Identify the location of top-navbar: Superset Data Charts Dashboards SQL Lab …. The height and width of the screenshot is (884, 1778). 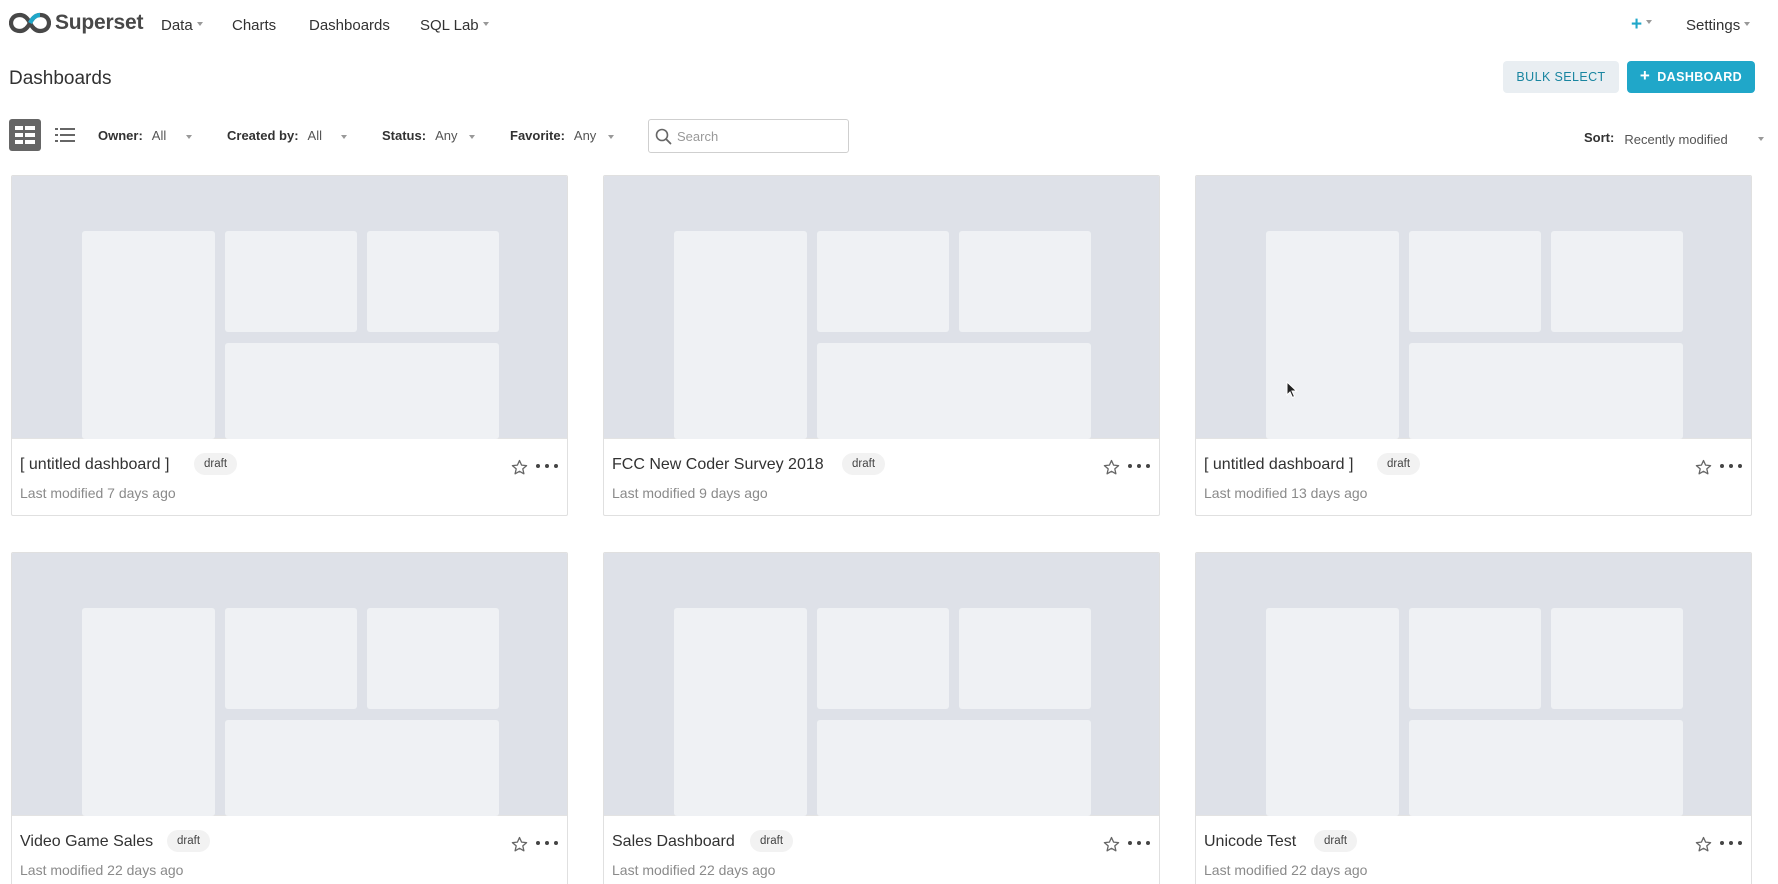
(889, 26).